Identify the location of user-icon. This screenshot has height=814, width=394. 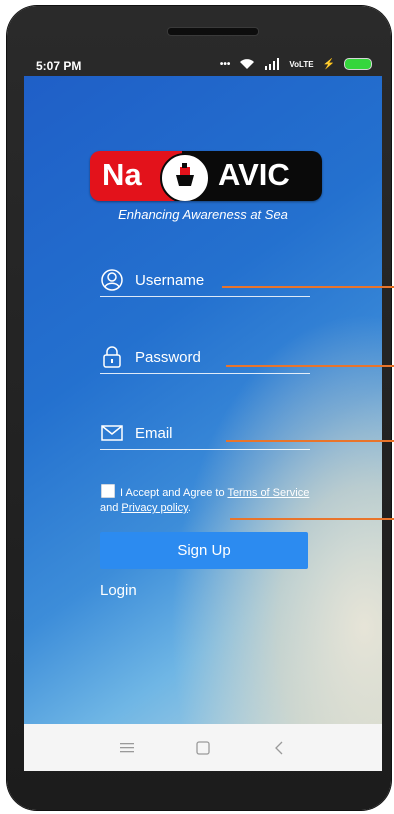
(112, 280).